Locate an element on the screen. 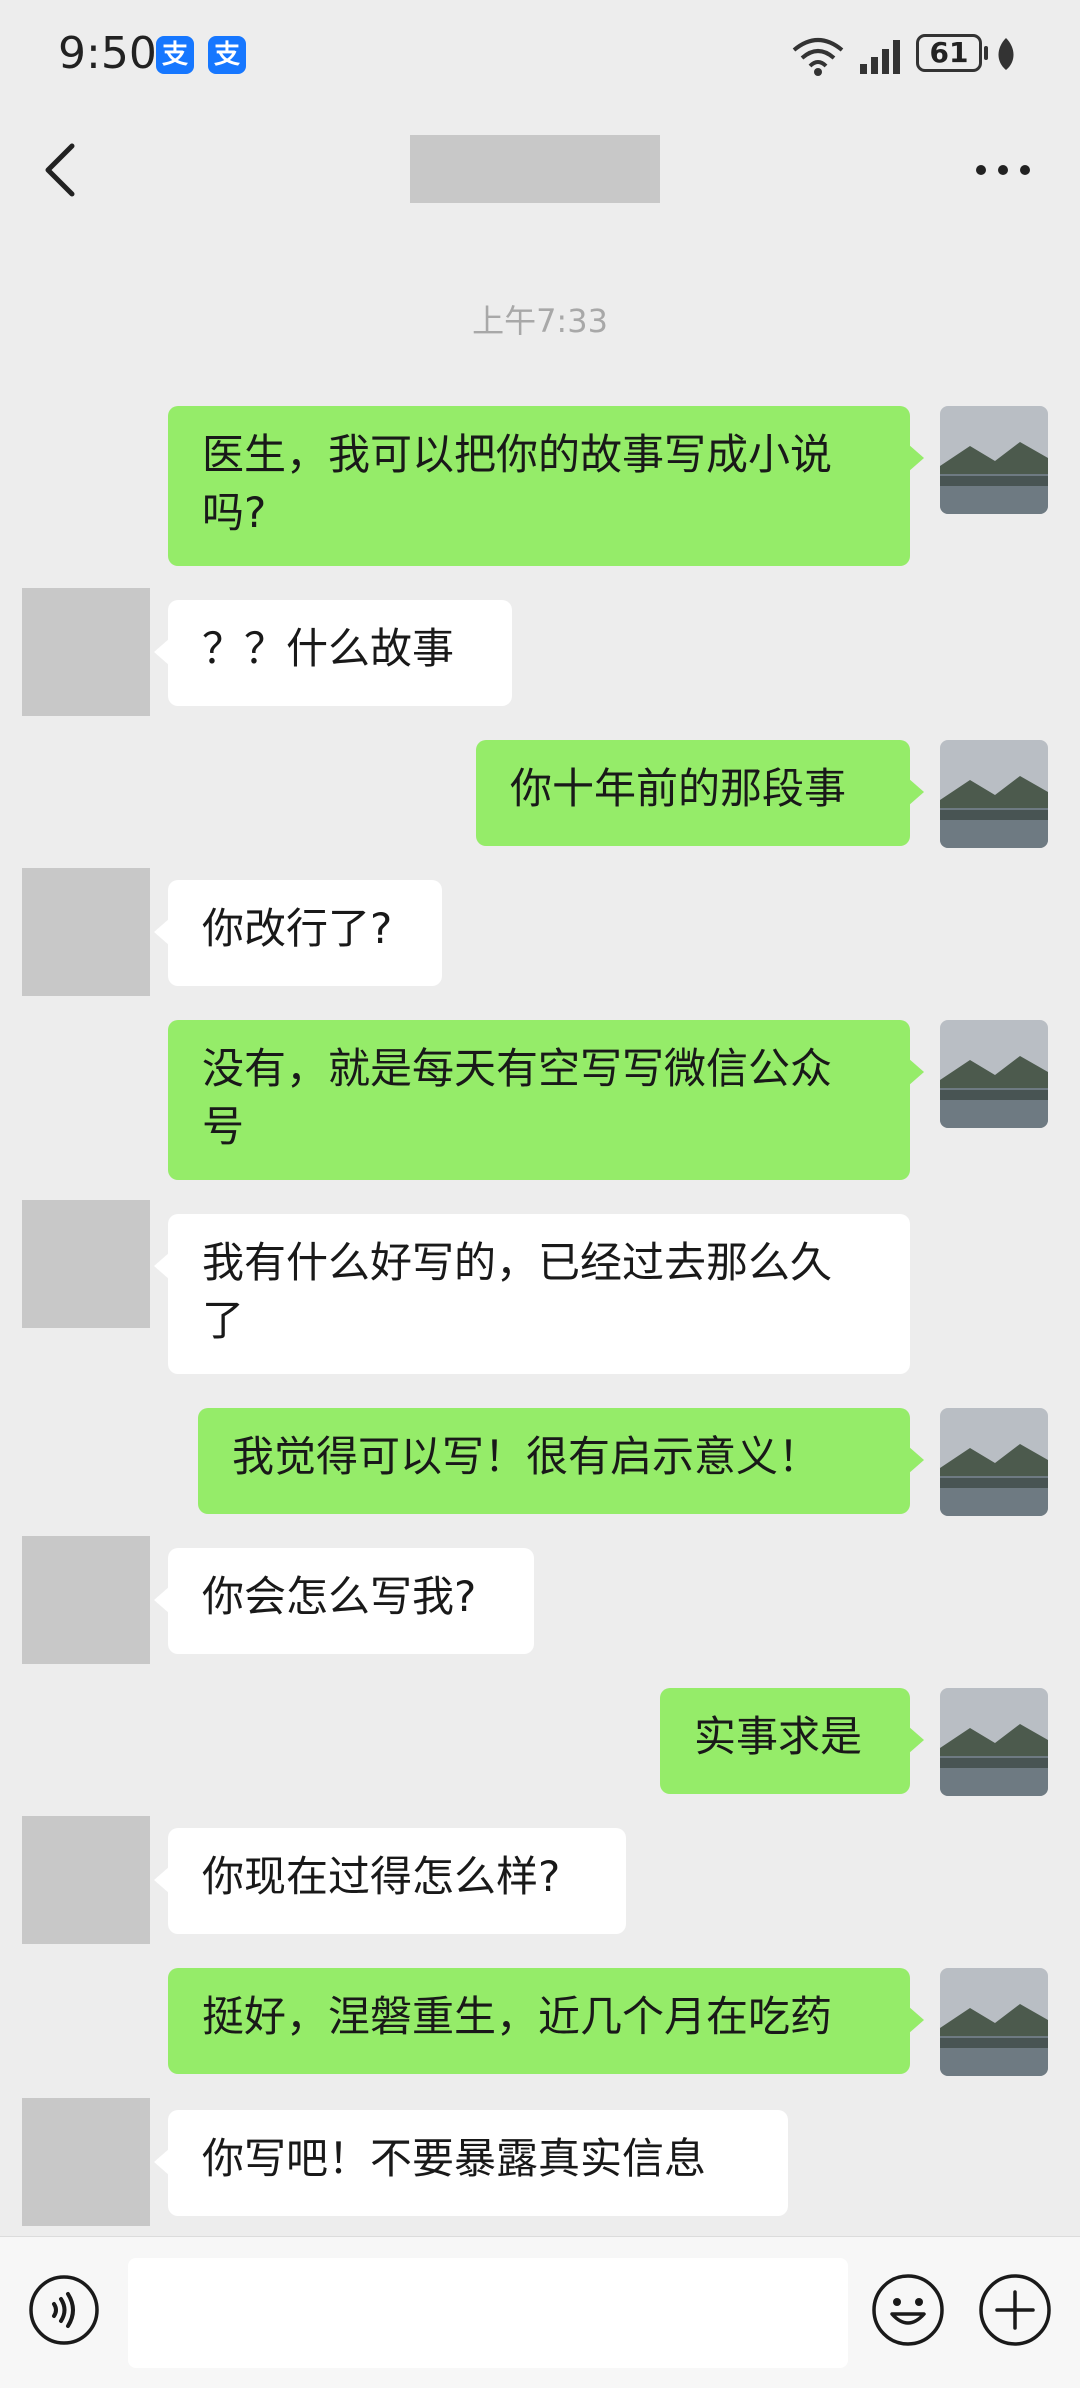  message-line: 吗? is located at coordinates (234, 512).